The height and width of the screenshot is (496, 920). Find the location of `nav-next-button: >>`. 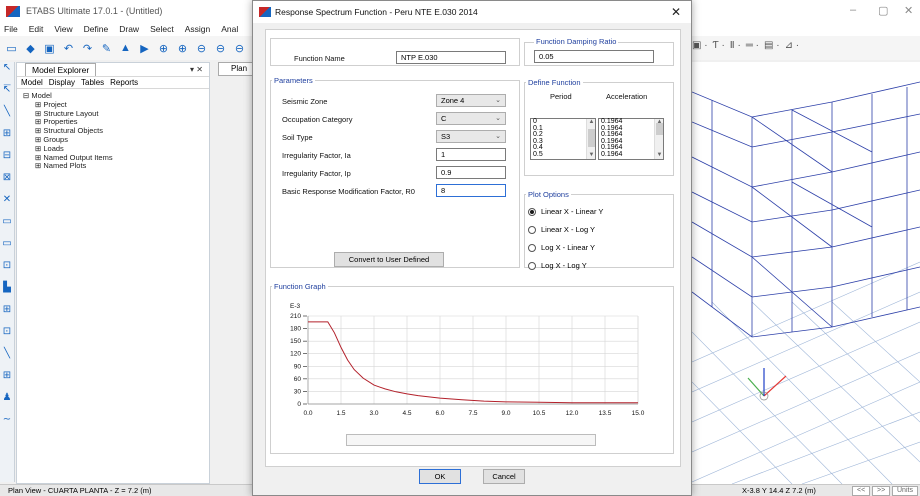

nav-next-button: >> is located at coordinates (881, 491).